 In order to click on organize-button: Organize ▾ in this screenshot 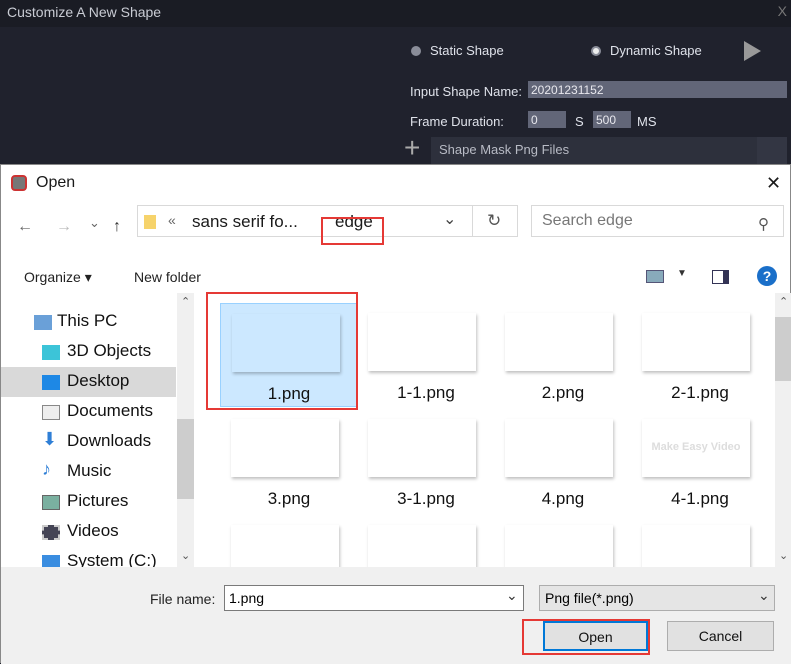, I will do `click(58, 277)`.